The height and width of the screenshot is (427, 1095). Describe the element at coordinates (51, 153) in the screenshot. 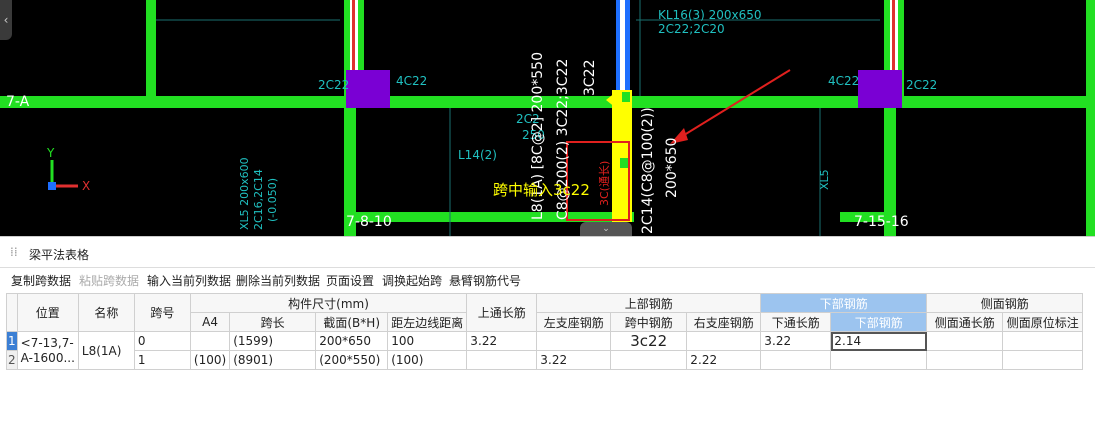

I see `axis-y-label: Y` at that location.